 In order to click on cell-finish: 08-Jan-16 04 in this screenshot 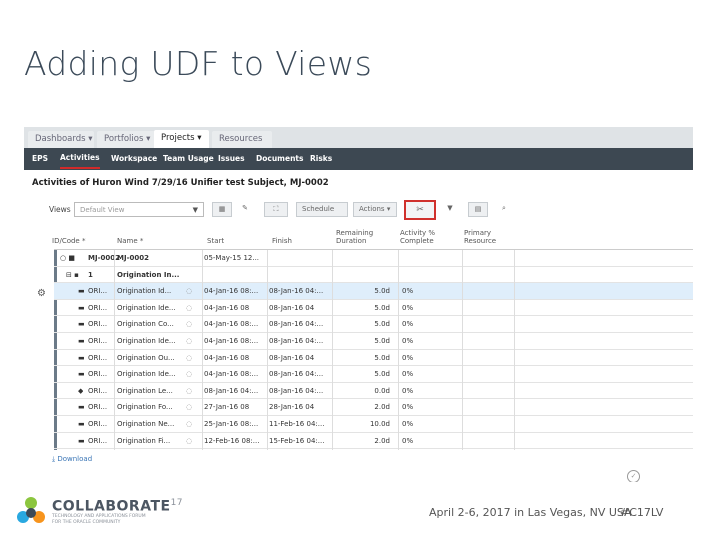, I will do `click(292, 307)`.